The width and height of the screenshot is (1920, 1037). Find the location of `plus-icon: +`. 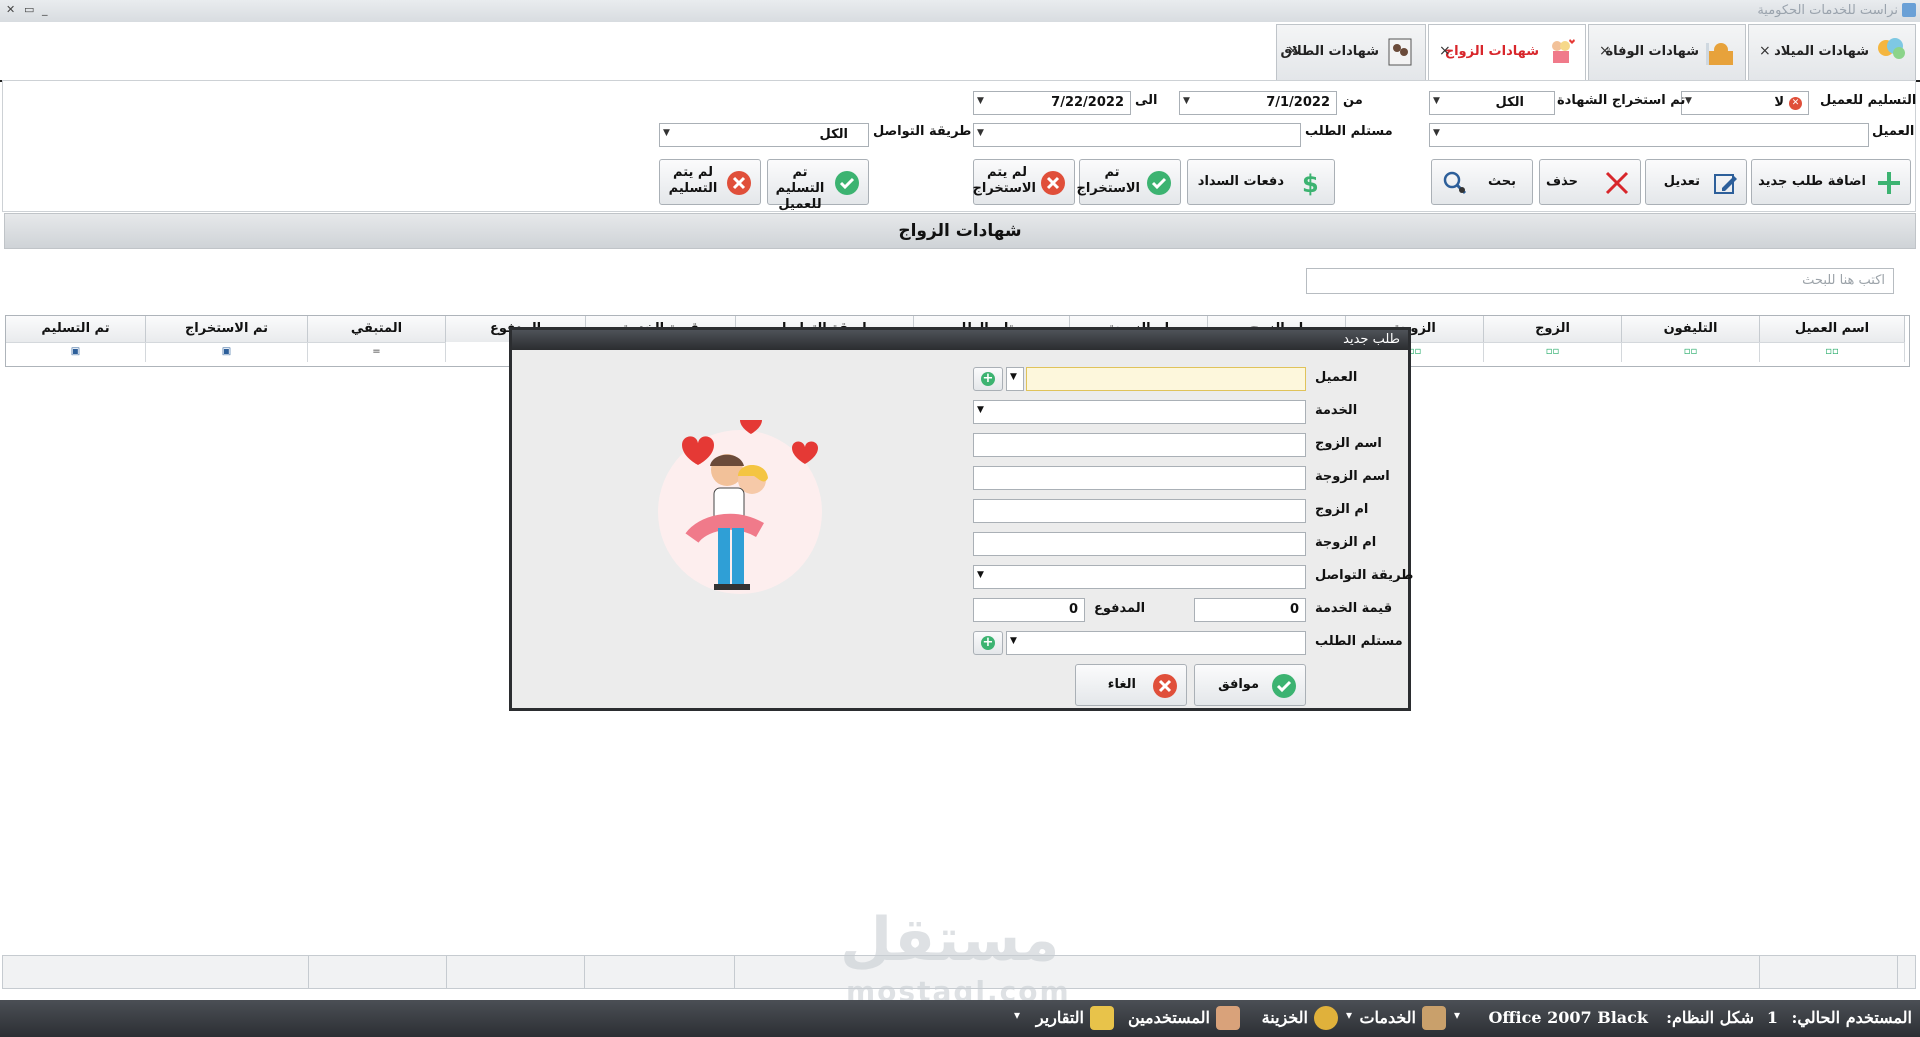

plus-icon: + is located at coordinates (988, 378).